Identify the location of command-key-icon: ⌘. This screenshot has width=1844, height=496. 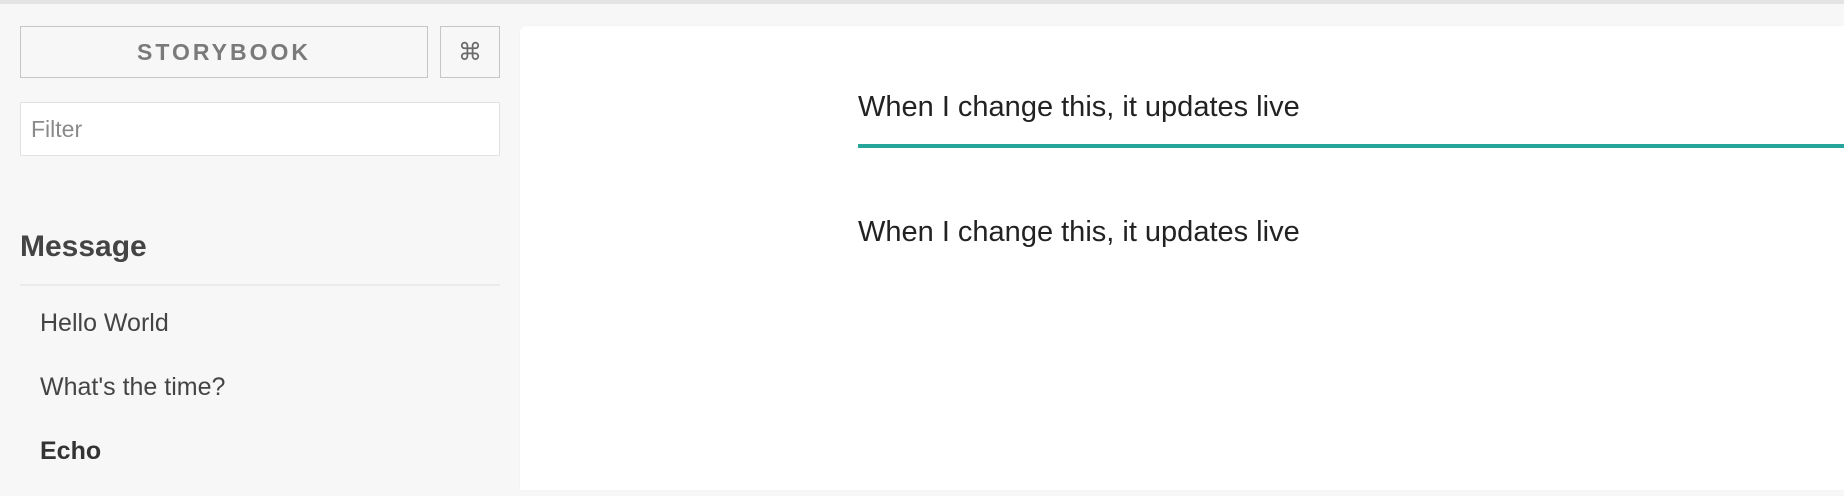
(470, 52).